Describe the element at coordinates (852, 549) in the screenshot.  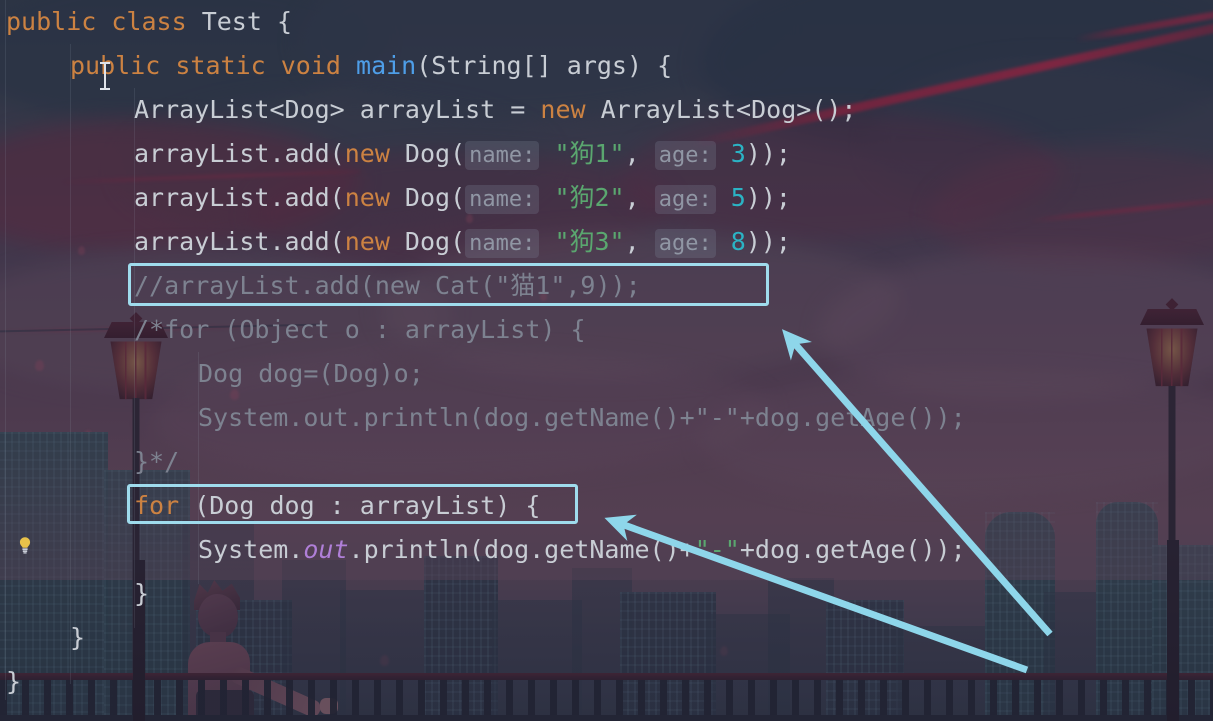
I see `code-token-plain: +dog.getAge());` at that location.